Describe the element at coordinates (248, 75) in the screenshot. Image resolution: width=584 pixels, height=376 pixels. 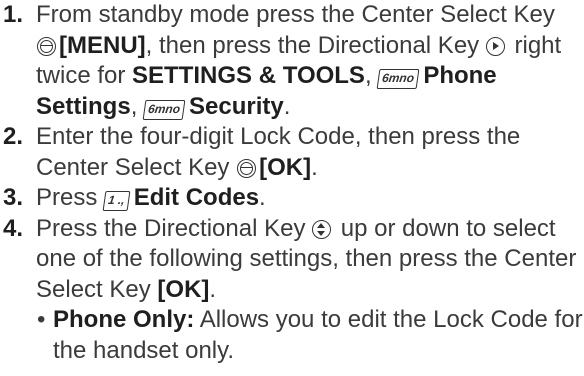
I see `menu-settings-tools: SETTINGS & TOOLS` at that location.